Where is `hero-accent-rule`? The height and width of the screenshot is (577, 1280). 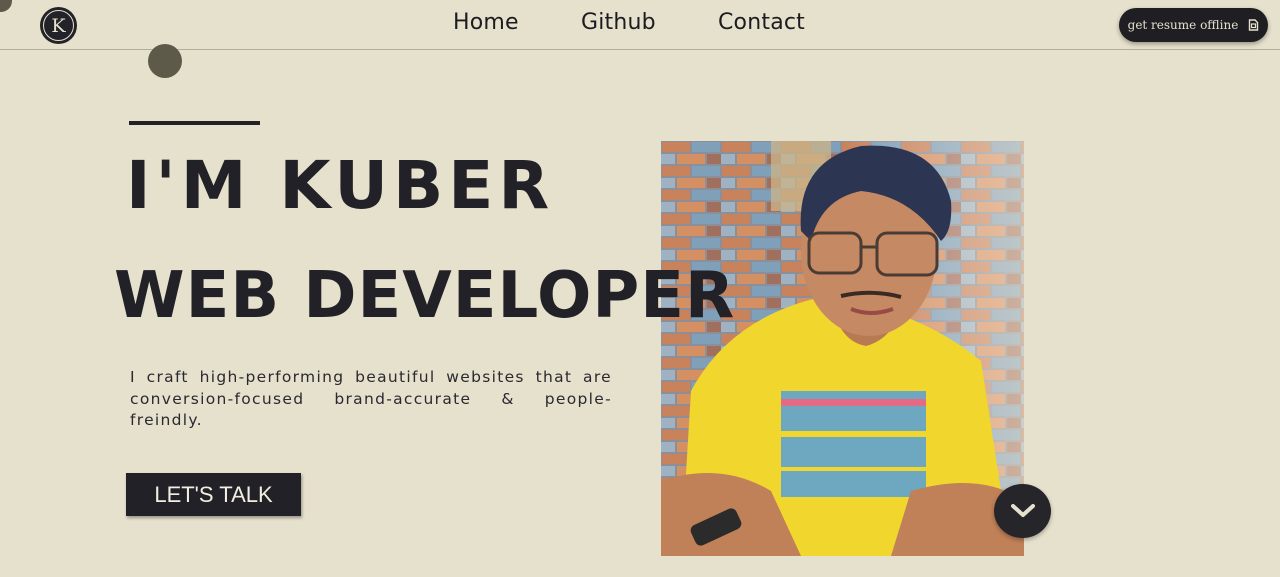 hero-accent-rule is located at coordinates (194, 123).